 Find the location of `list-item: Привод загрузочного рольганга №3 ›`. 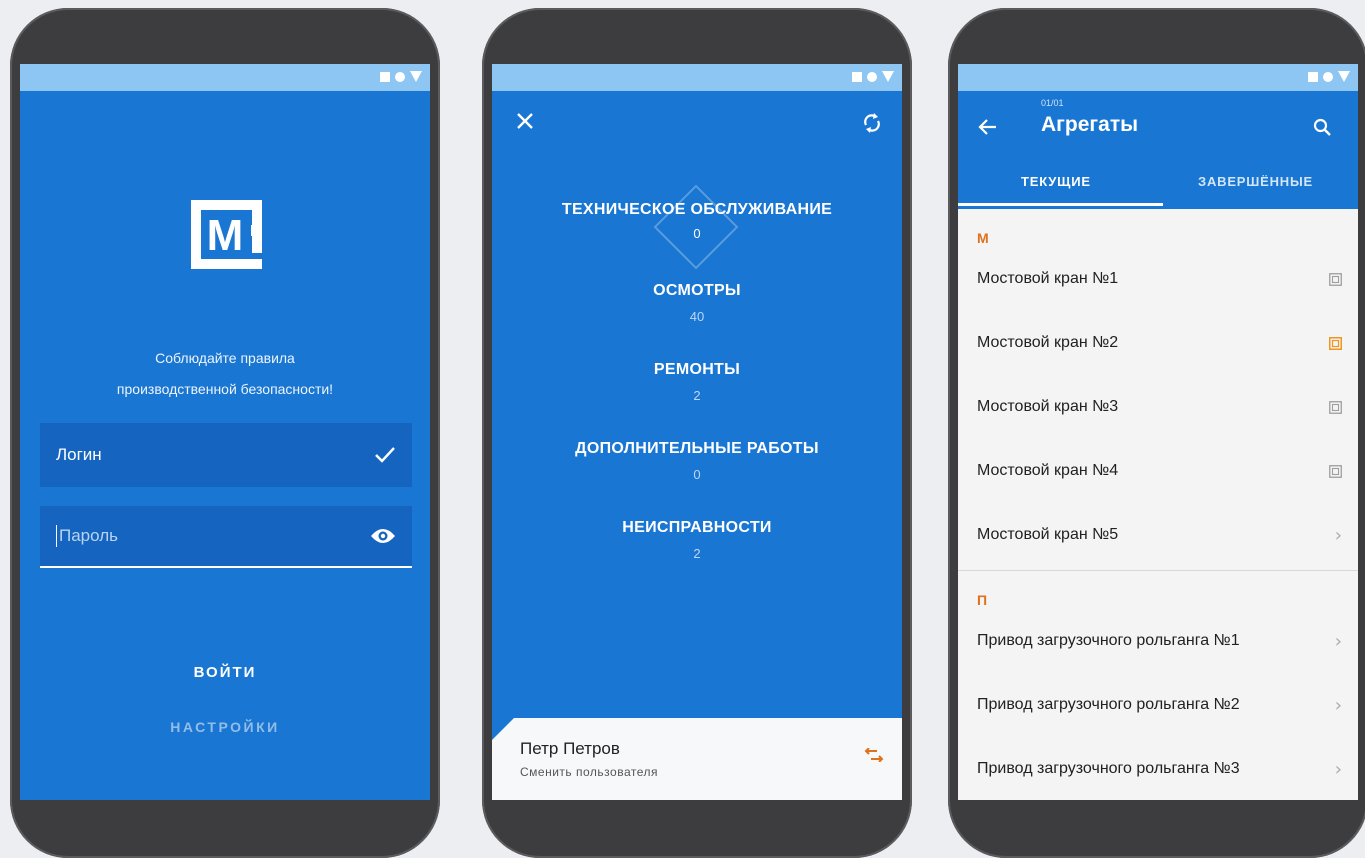

list-item: Привод загрузочного рольганга №3 › is located at coordinates (1158, 768).